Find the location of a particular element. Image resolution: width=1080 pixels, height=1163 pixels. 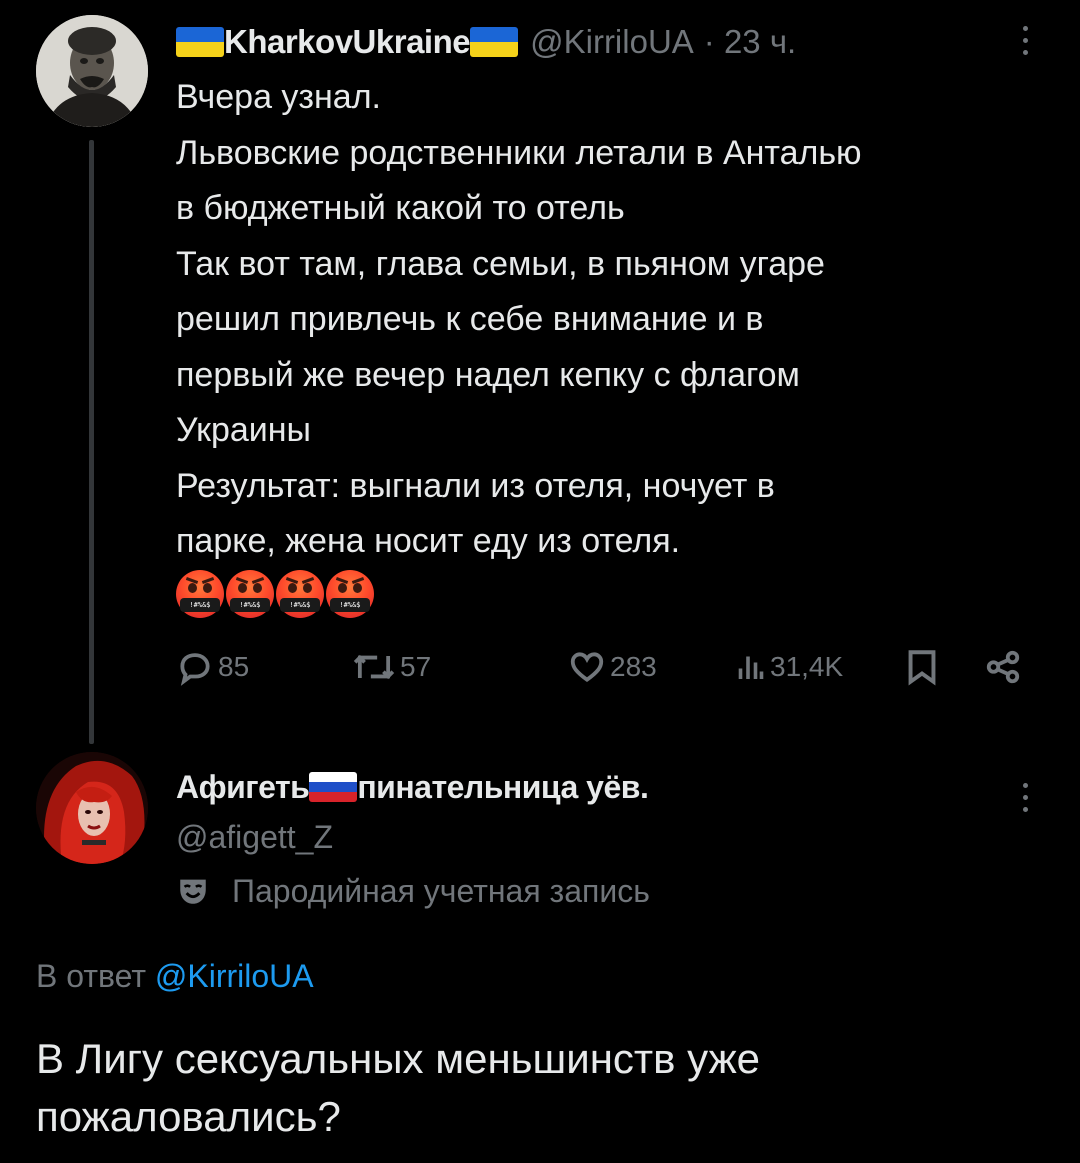

parody-account-label: Пародийная учетная запись is located at coordinates (413, 891).